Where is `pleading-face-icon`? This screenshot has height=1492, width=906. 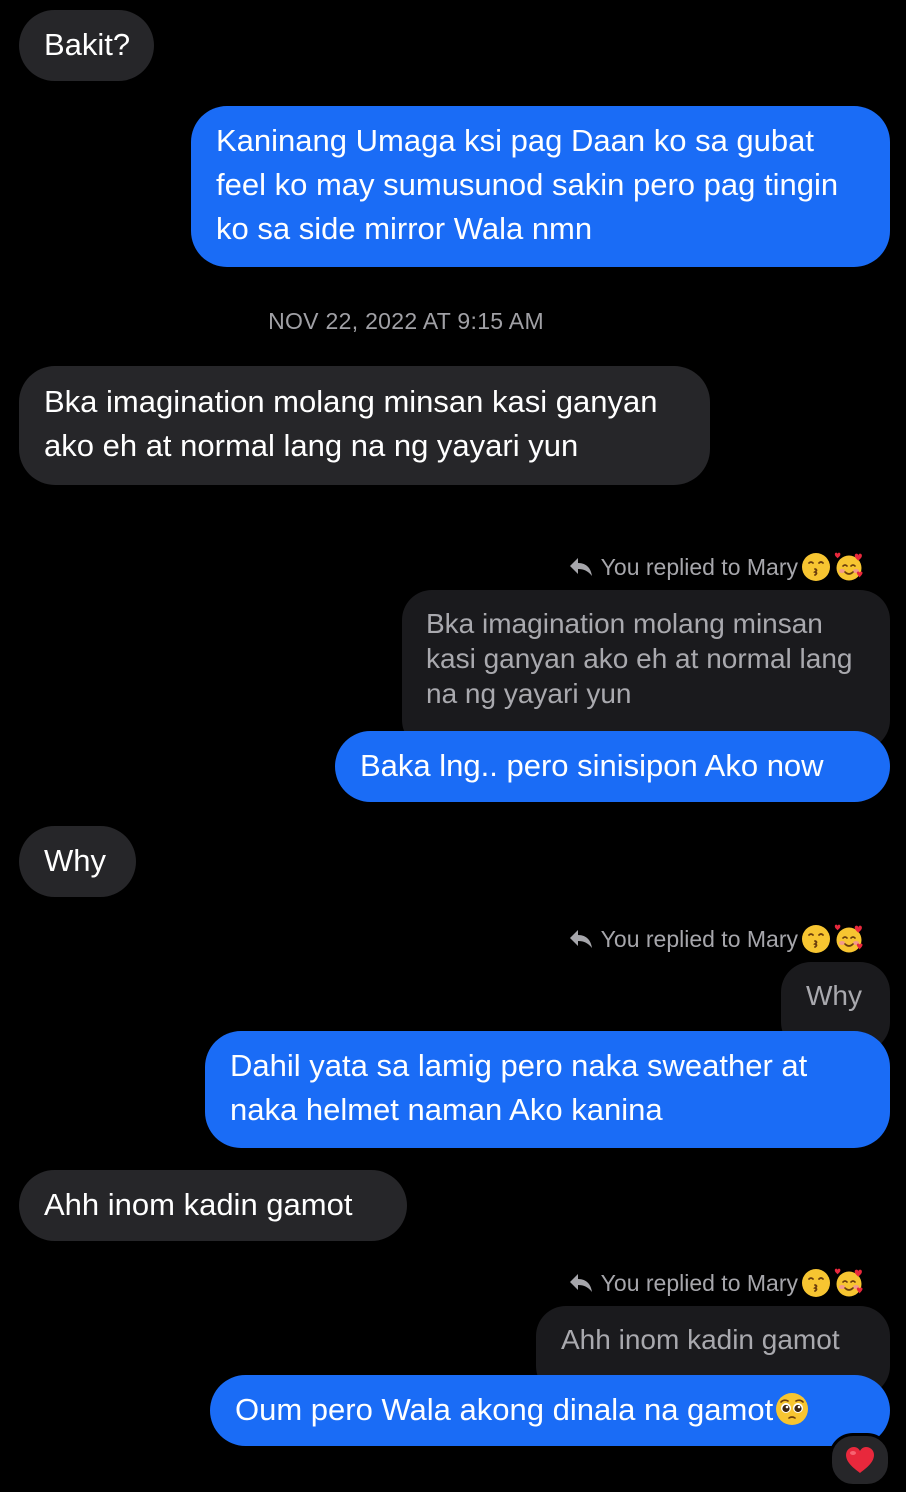
pleading-face-icon is located at coordinates (792, 1409).